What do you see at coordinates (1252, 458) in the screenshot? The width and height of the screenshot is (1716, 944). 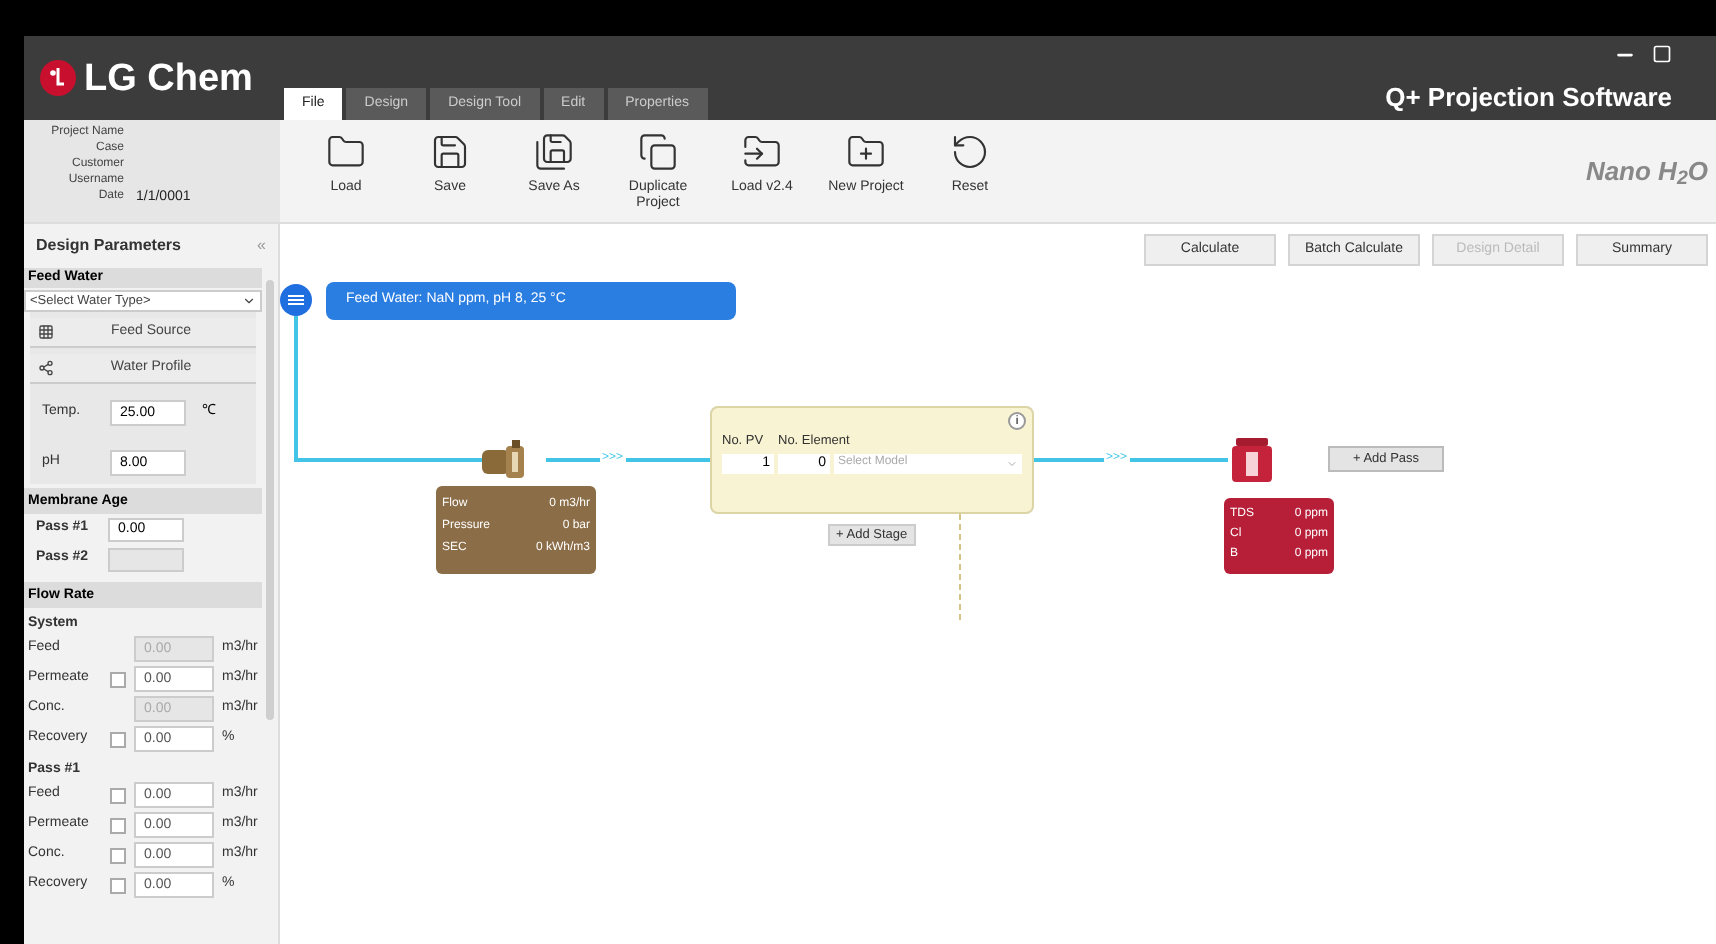 I see `tank-icon` at bounding box center [1252, 458].